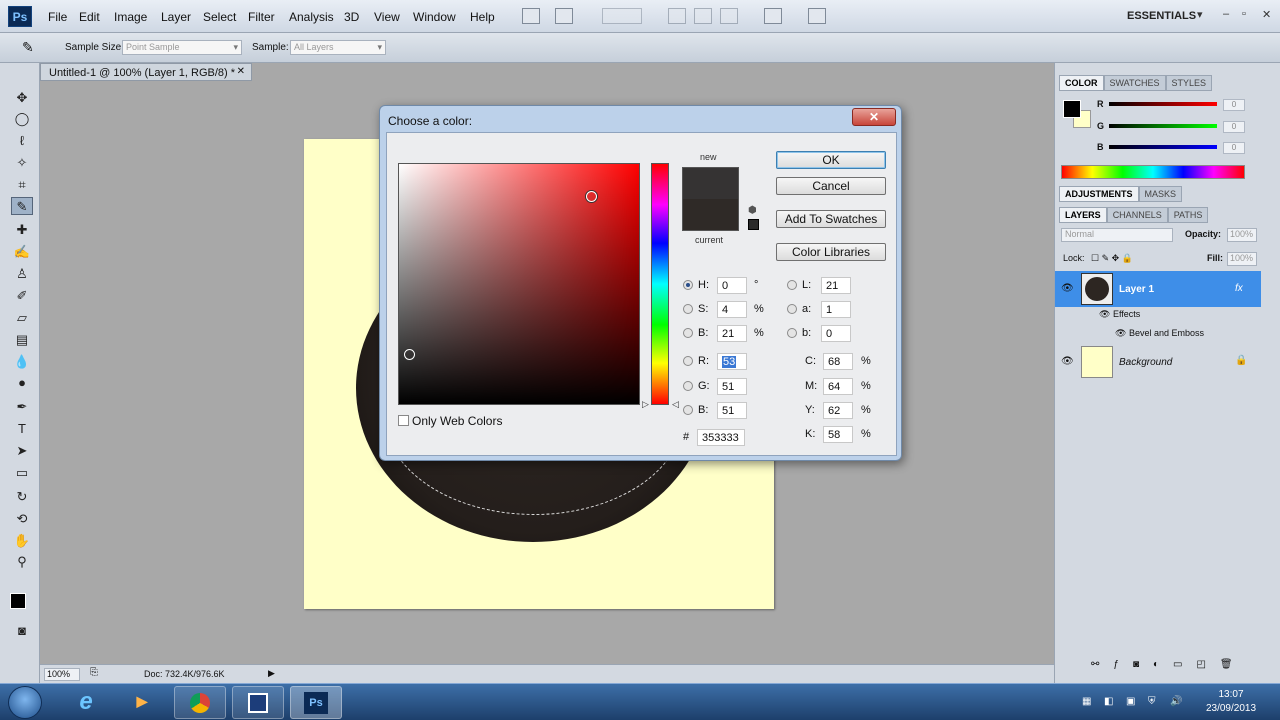  What do you see at coordinates (1158, 362) in the screenshot?
I see `layer-row-background: 👁 Background 🔒` at bounding box center [1158, 362].